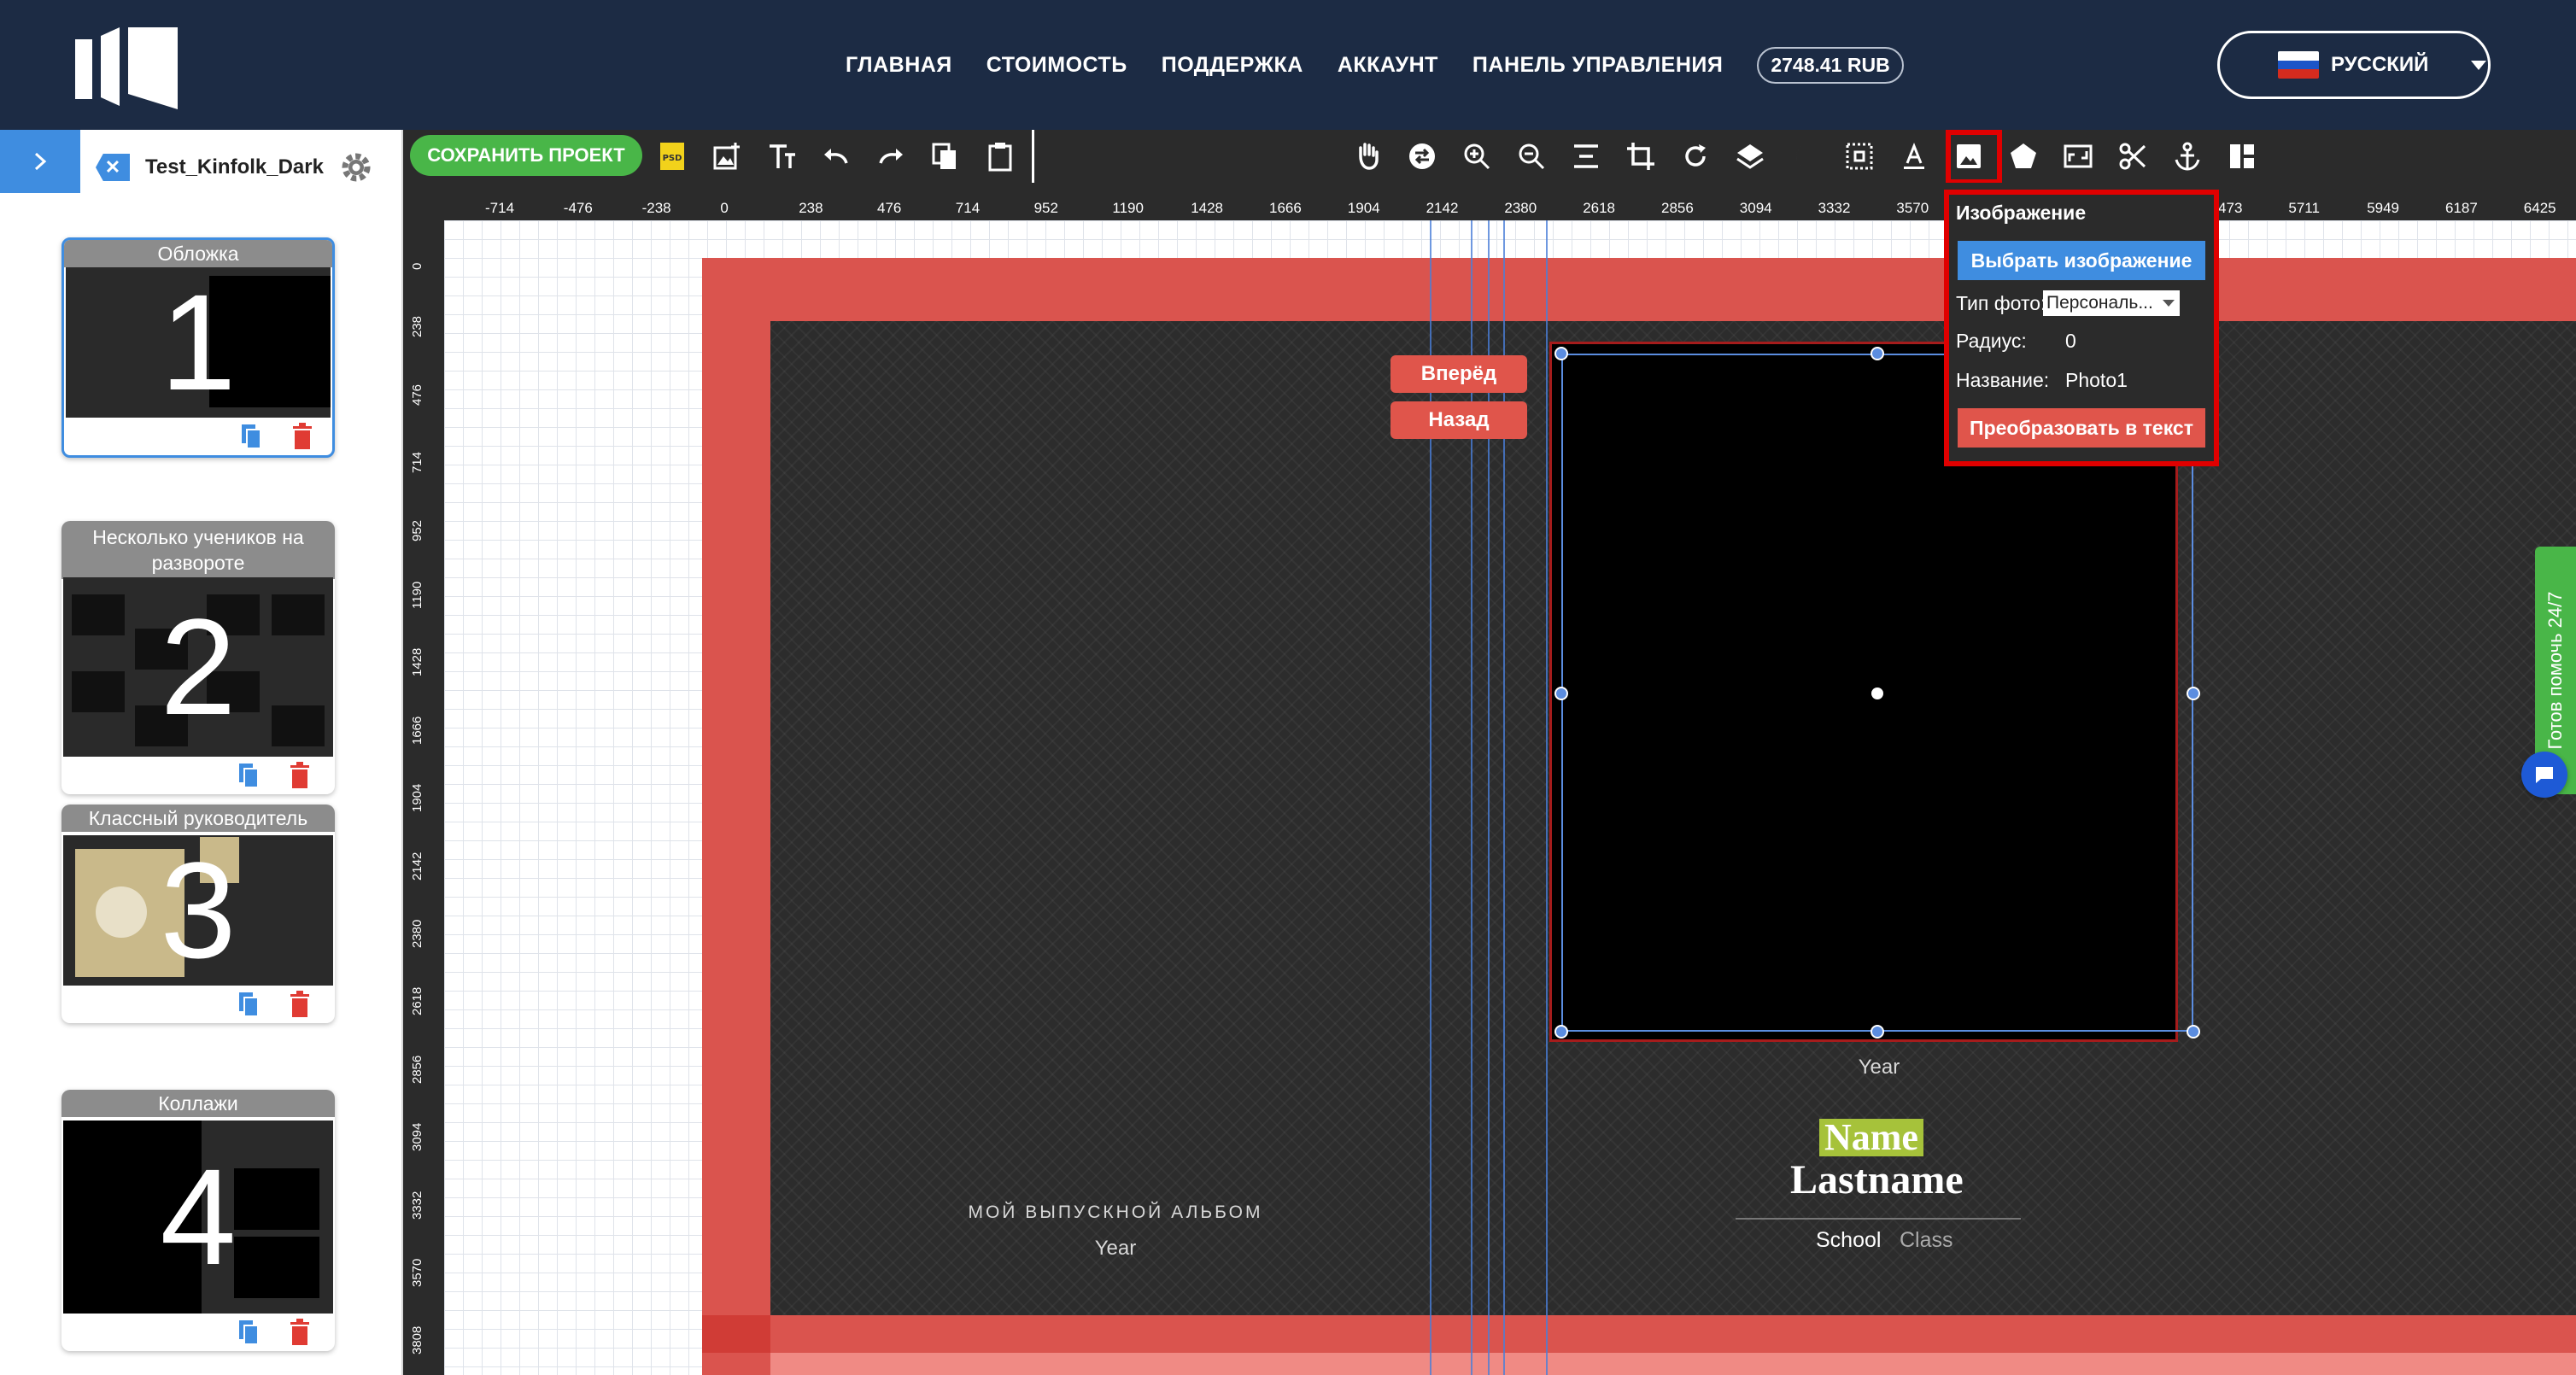 Image resolution: width=2576 pixels, height=1375 pixels. What do you see at coordinates (1367, 156) in the screenshot?
I see `hand-tool-icon` at bounding box center [1367, 156].